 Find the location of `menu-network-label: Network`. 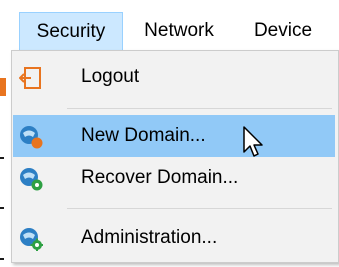

menu-network-label: Network is located at coordinates (179, 30).